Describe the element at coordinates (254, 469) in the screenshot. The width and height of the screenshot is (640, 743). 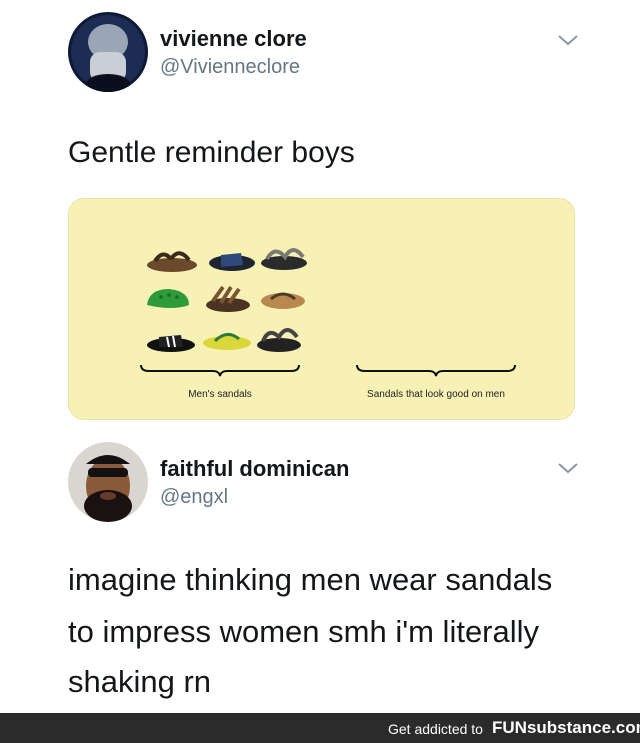
I see `display-name: faithful dominican` at that location.